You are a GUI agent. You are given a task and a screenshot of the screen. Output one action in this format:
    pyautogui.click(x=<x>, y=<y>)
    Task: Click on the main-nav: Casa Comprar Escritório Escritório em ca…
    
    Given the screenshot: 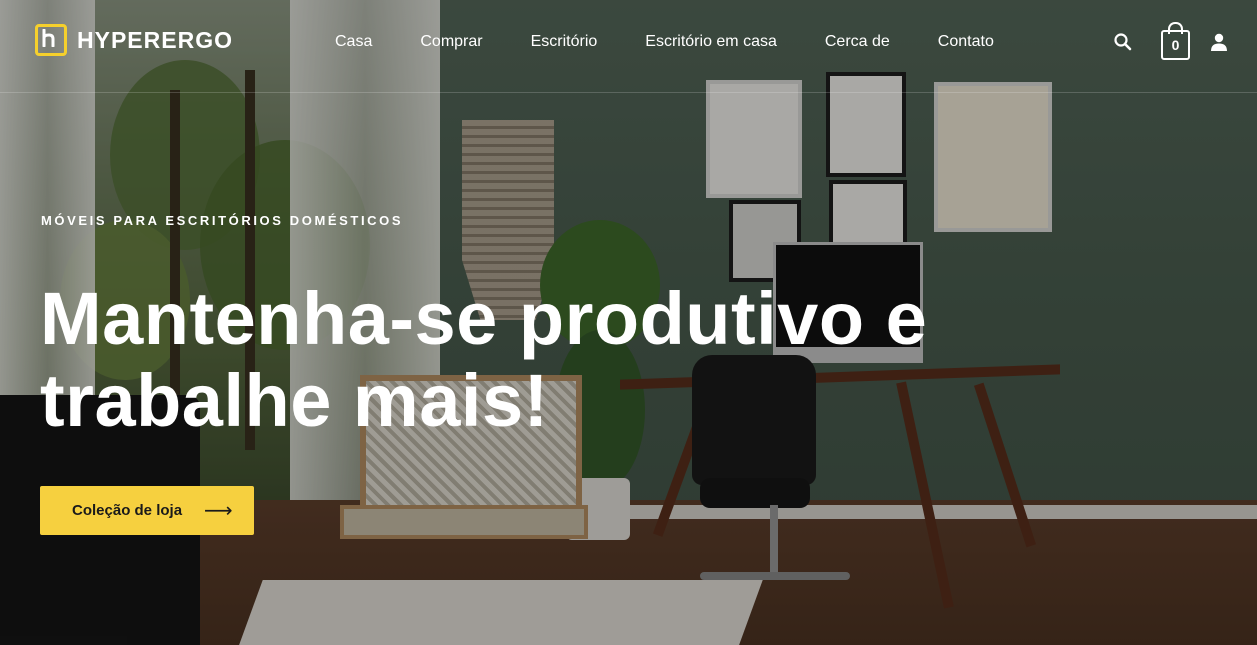 What is the action you would take?
    pyautogui.click(x=664, y=42)
    